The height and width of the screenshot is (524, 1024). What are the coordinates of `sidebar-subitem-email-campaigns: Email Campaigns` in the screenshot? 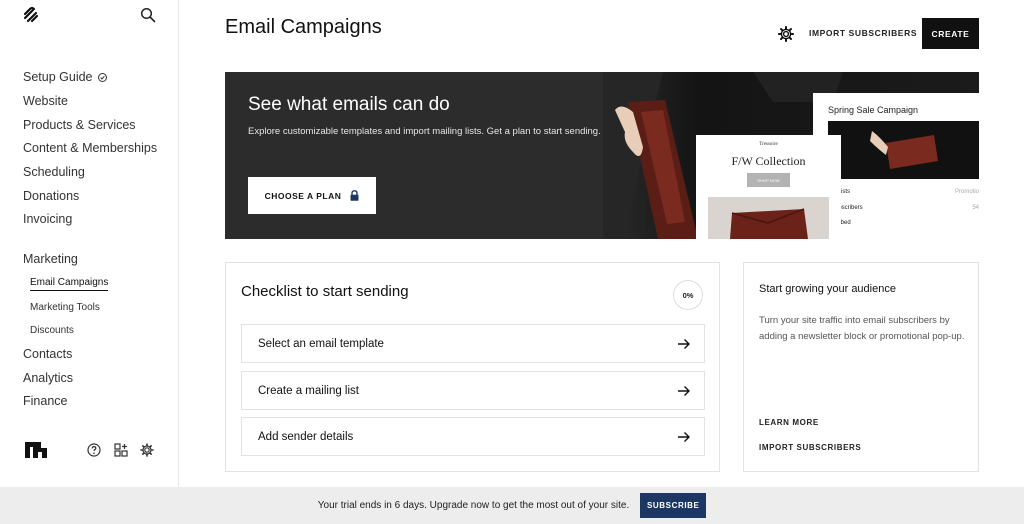 It's located at (98, 284).